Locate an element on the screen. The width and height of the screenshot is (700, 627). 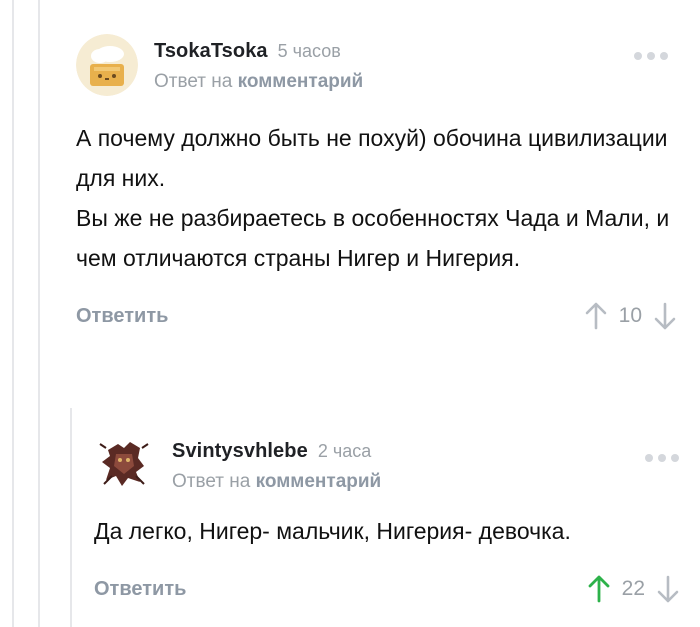
rating: 10 is located at coordinates (630, 316).